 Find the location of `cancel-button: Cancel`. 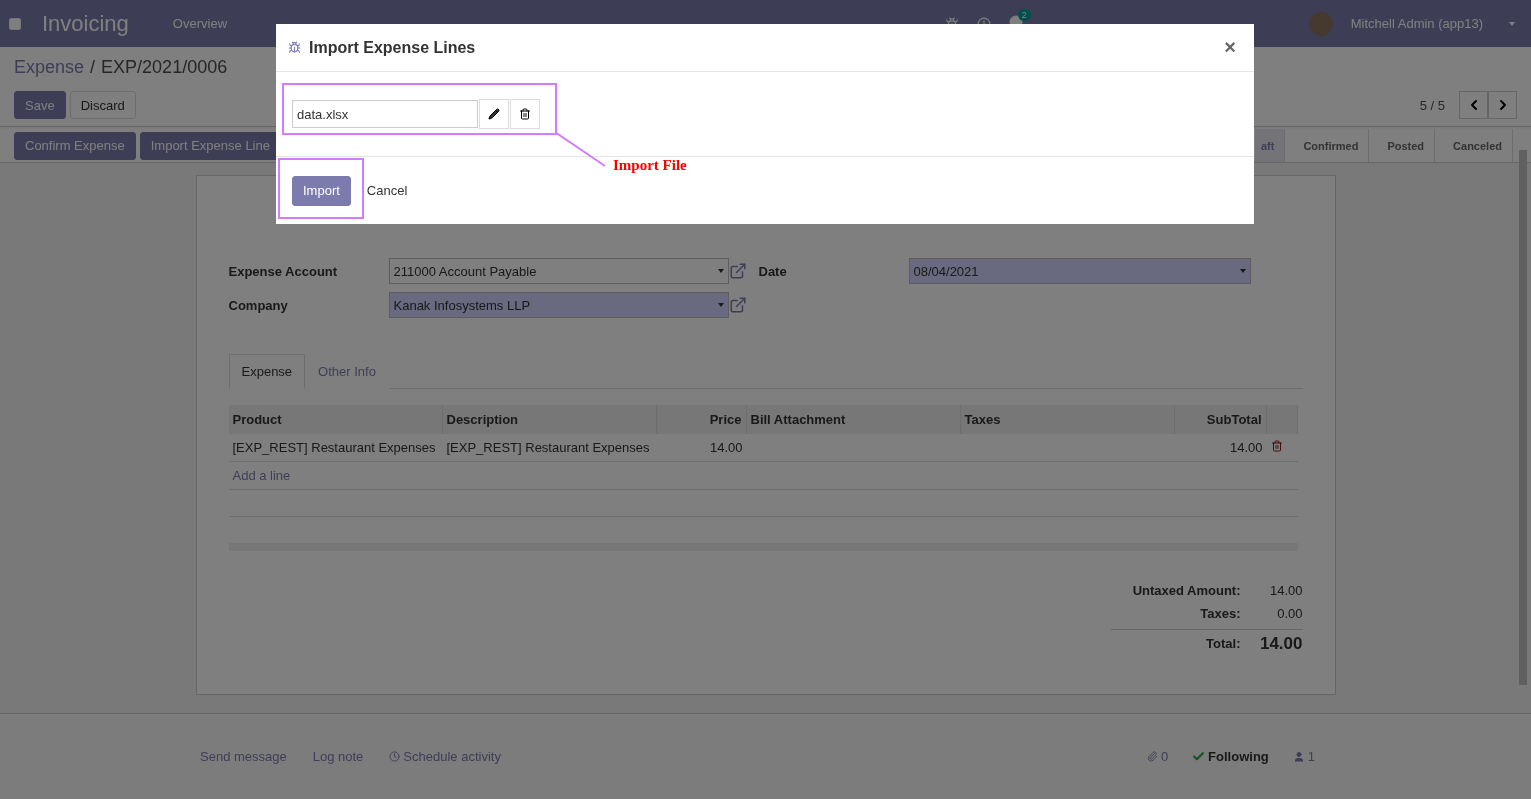

cancel-button: Cancel is located at coordinates (387, 190).